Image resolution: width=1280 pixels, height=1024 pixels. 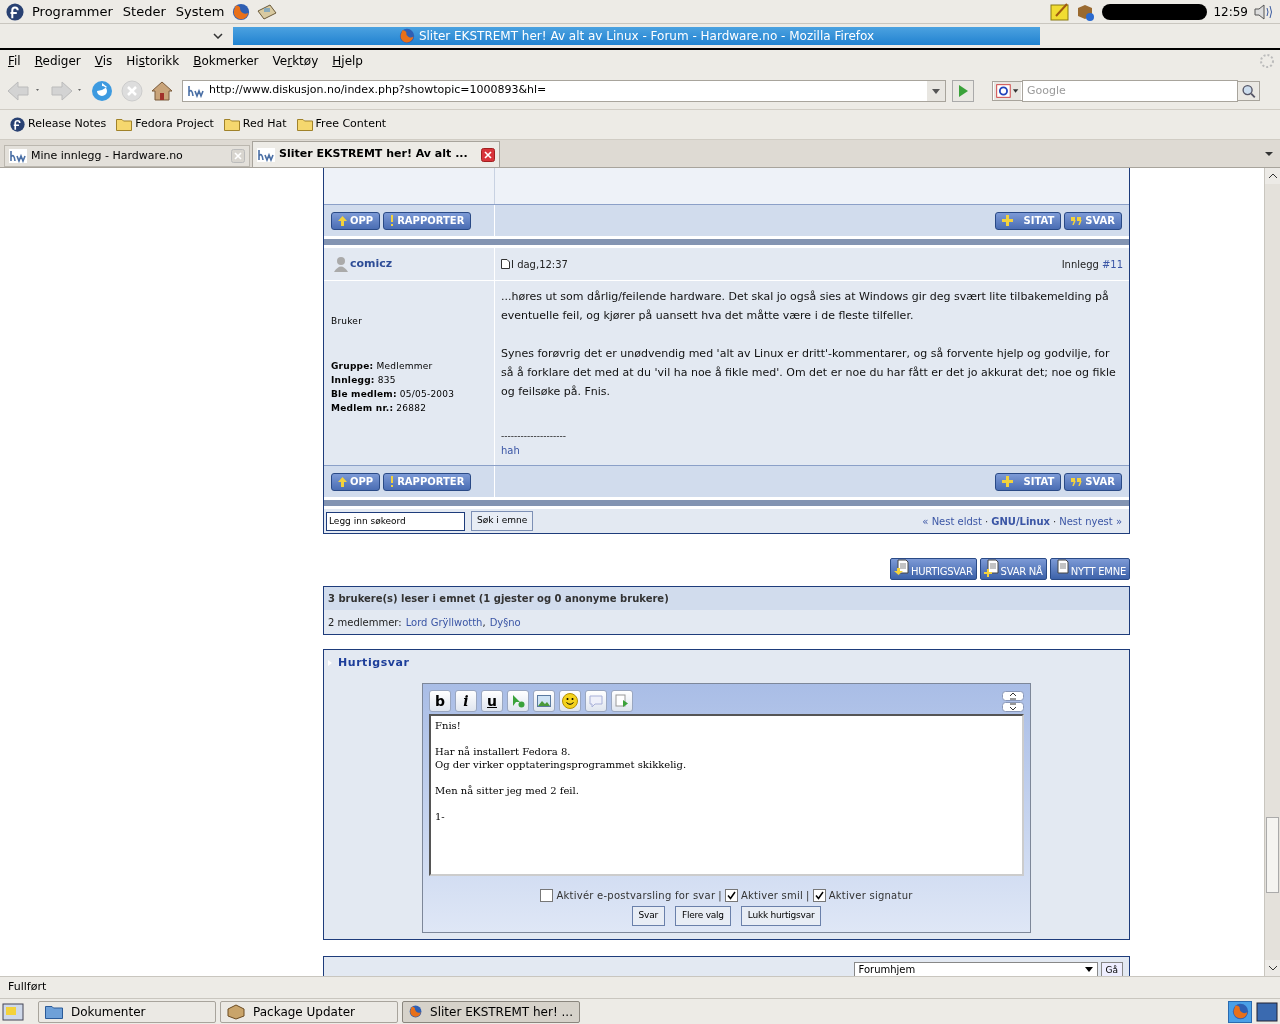 What do you see at coordinates (144, 11) in the screenshot?
I see `panel-menu: Steder` at bounding box center [144, 11].